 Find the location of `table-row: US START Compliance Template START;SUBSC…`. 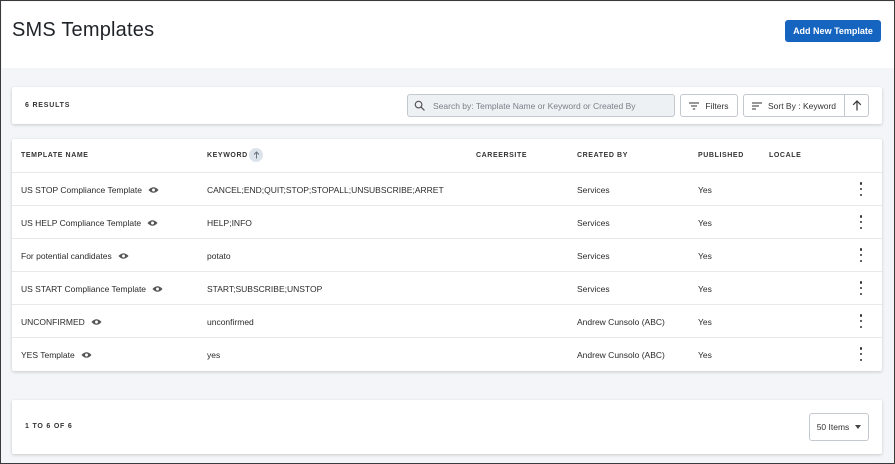

table-row: US START Compliance Template START;SUBSC… is located at coordinates (447, 287).